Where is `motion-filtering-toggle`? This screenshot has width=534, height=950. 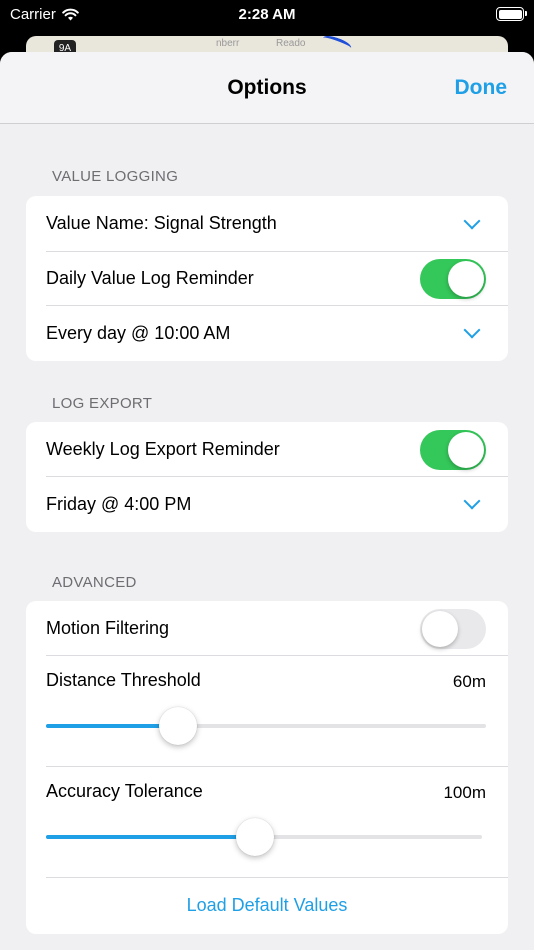
motion-filtering-toggle is located at coordinates (453, 629).